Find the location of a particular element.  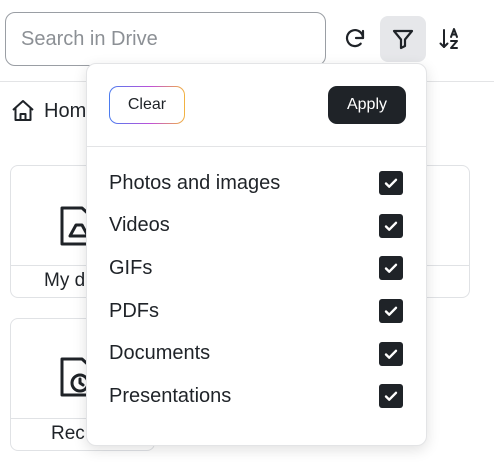

filter-option-pdfs: PDFs is located at coordinates (256, 311).